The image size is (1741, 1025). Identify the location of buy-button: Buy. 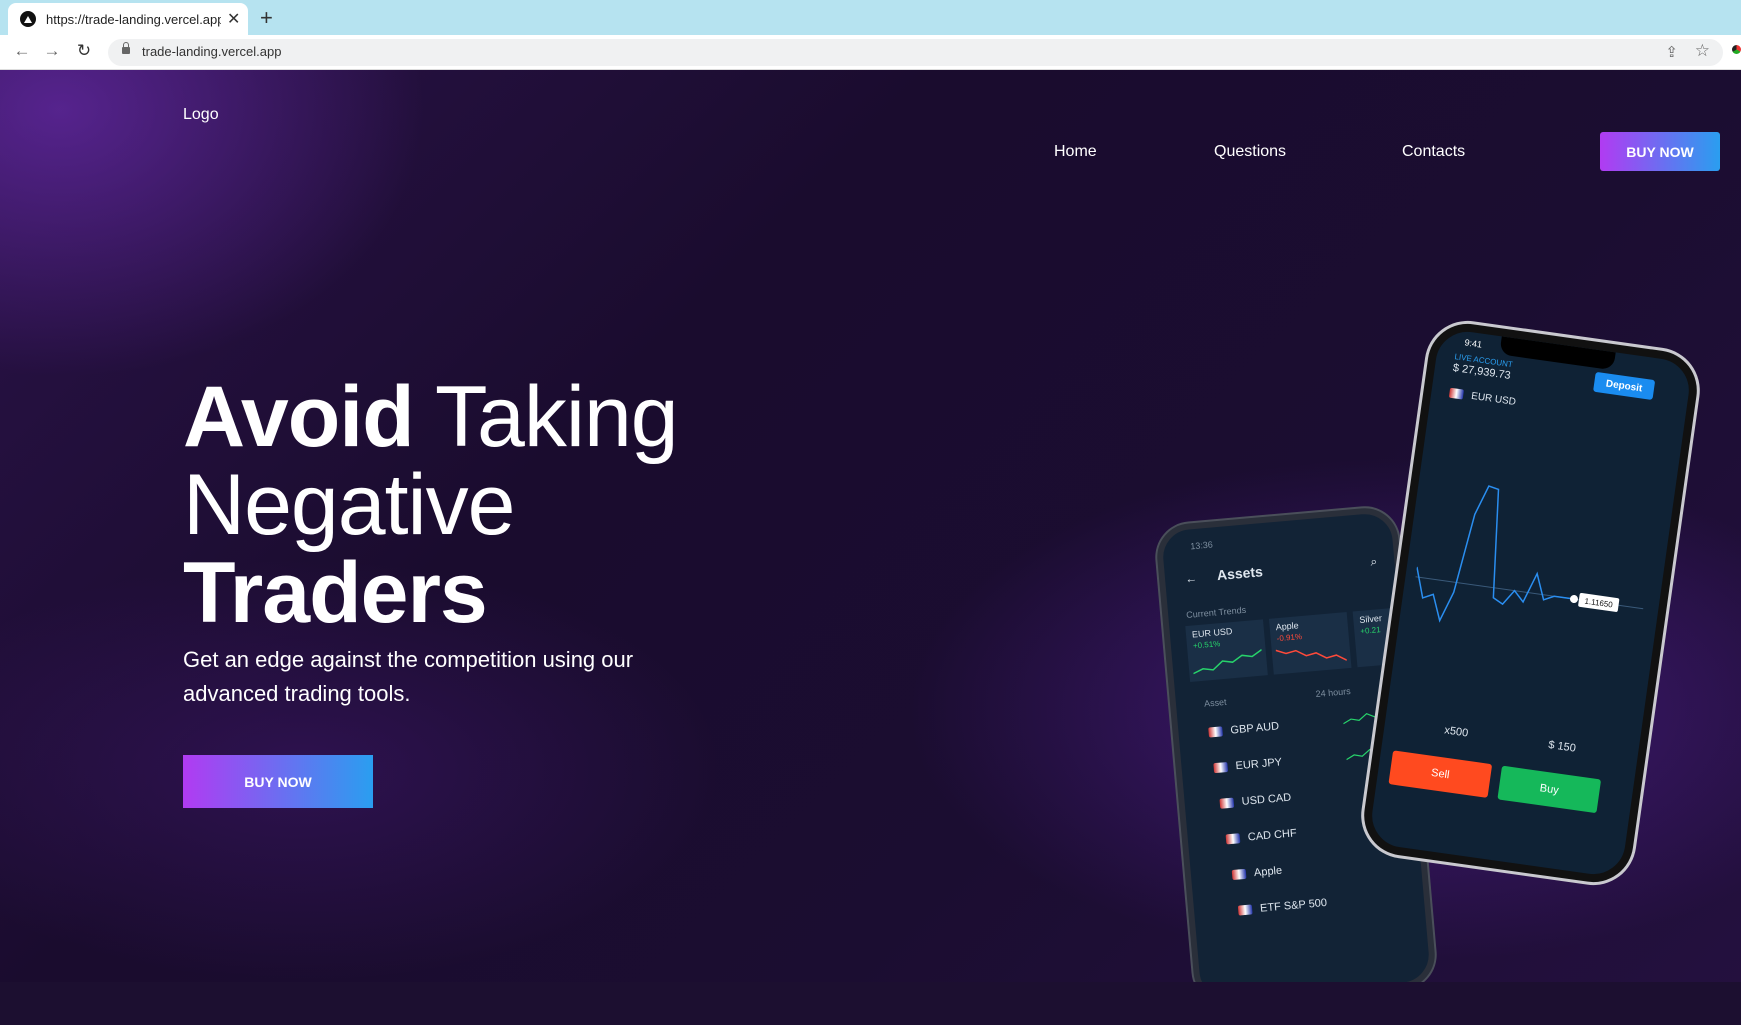
(1549, 789).